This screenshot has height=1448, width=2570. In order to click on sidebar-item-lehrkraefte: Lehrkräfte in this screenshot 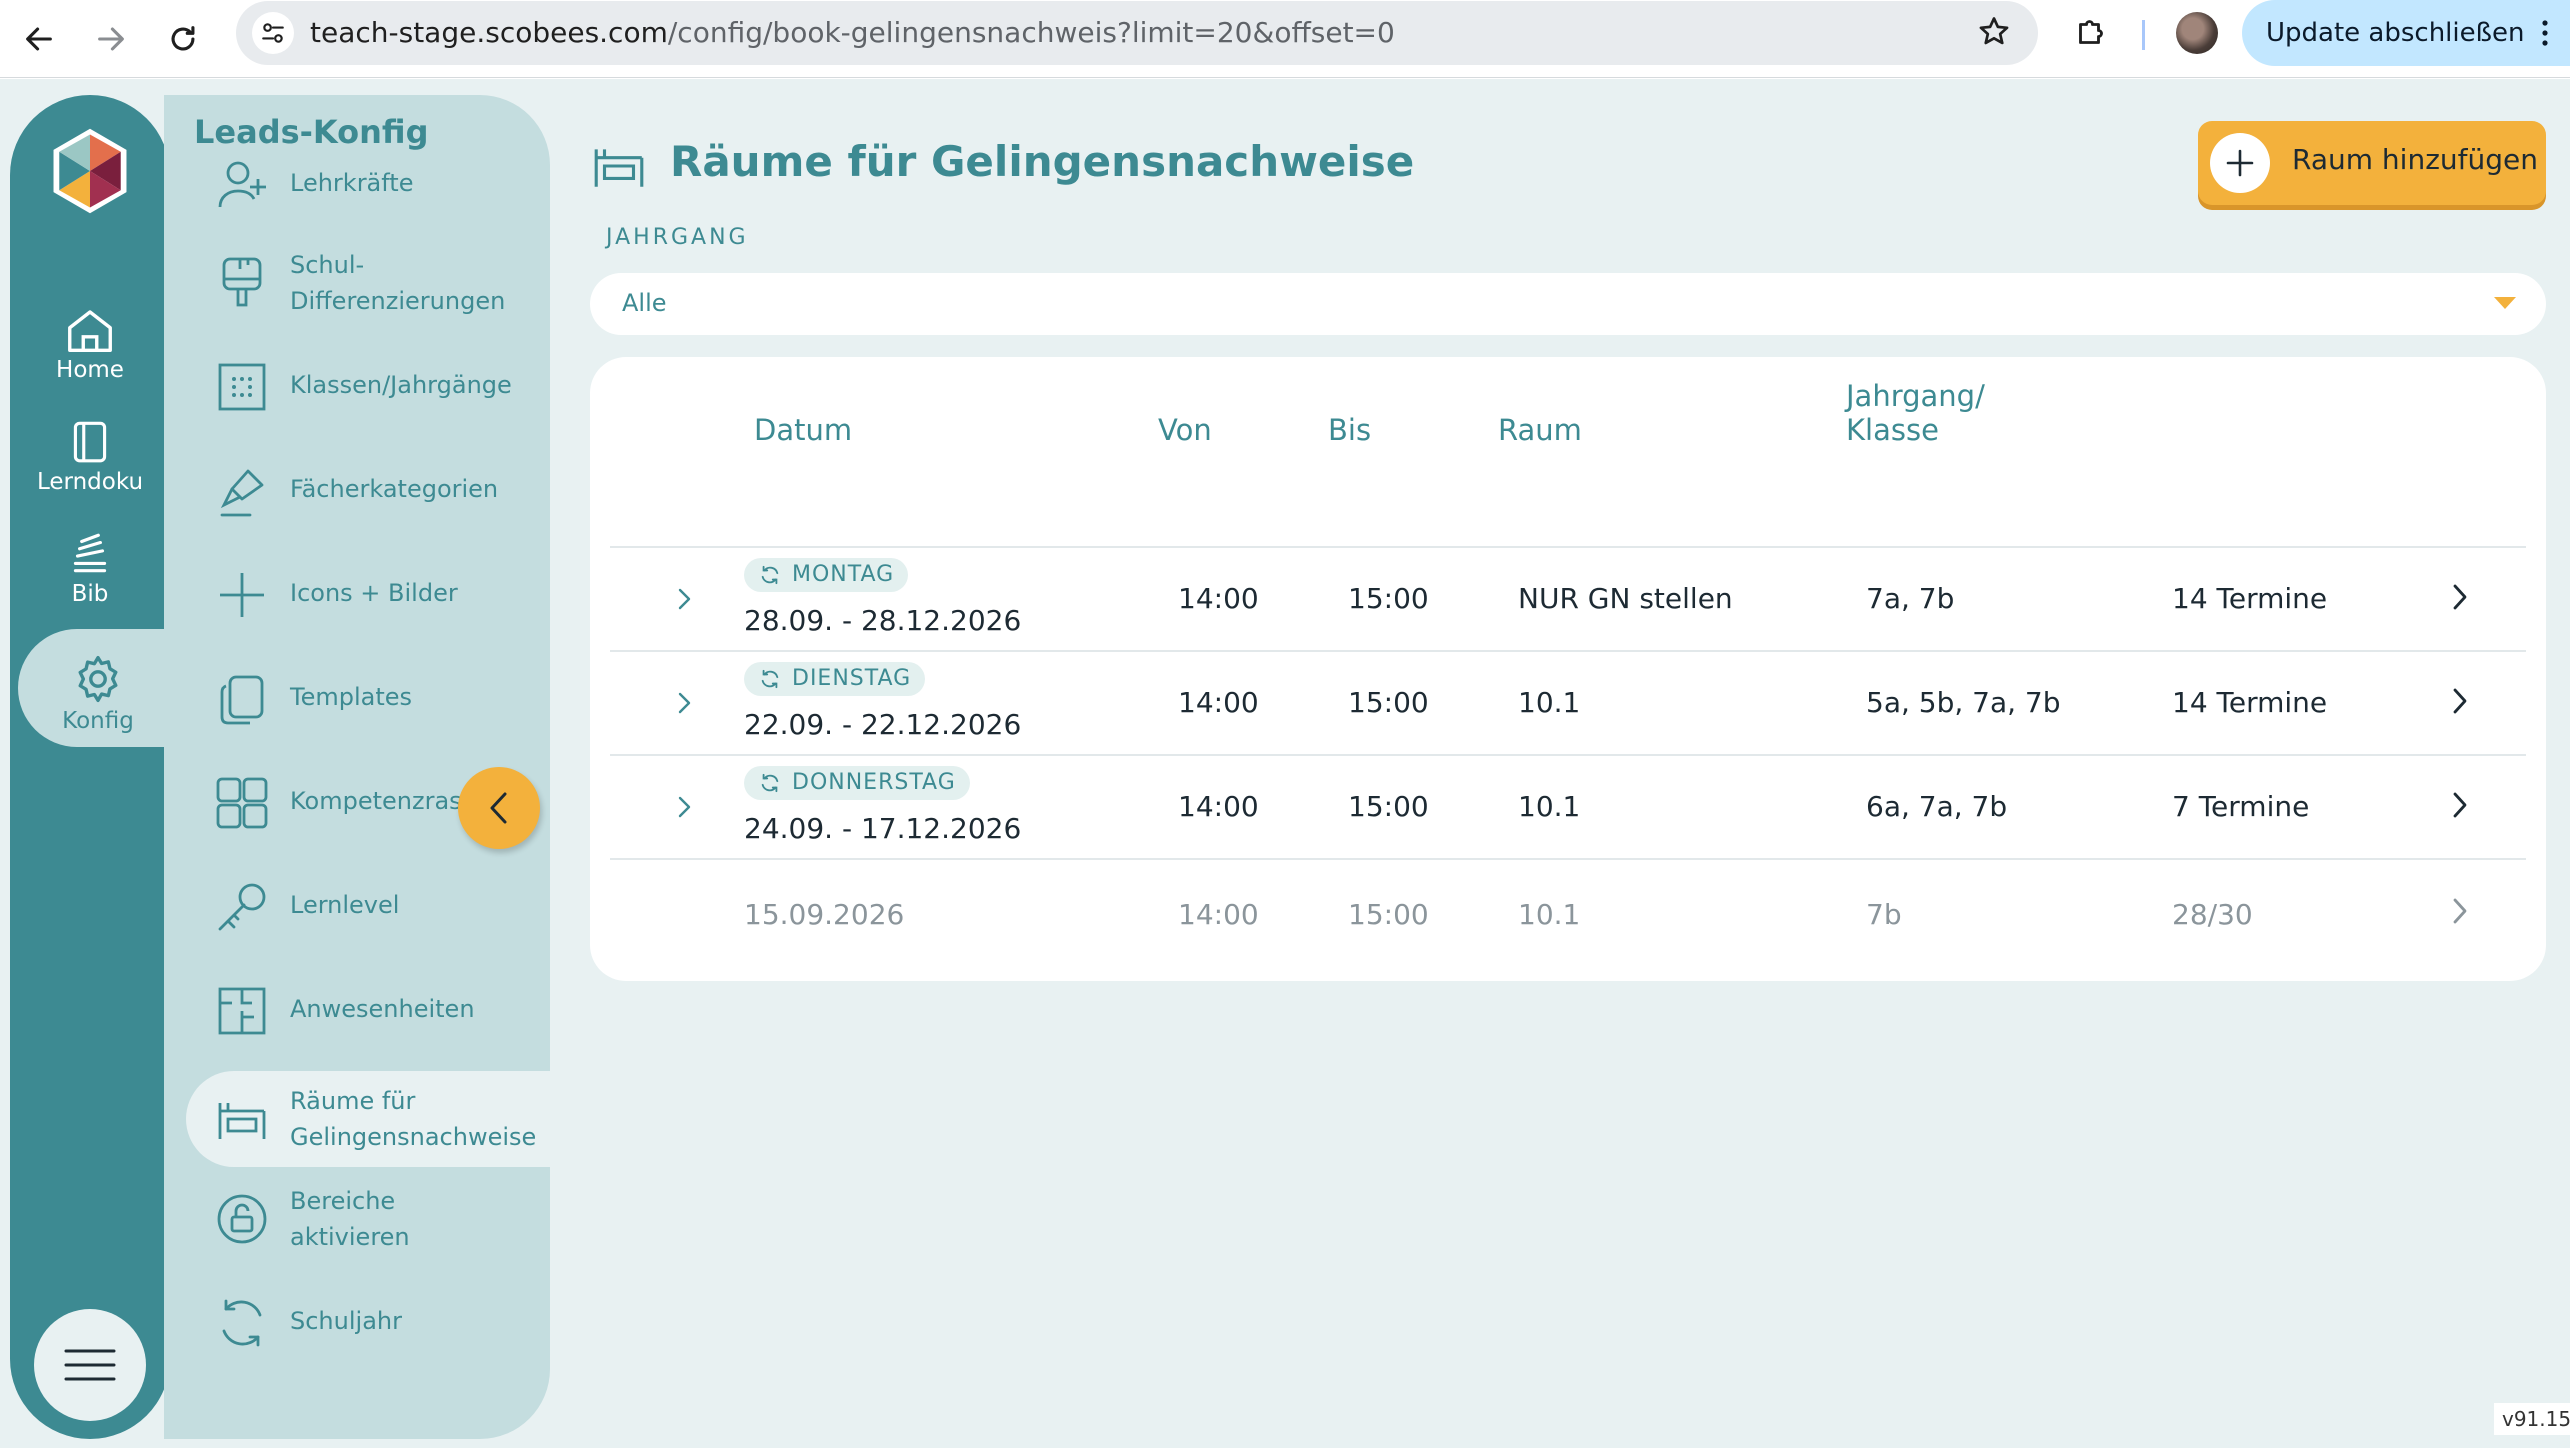, I will do `click(357, 183)`.